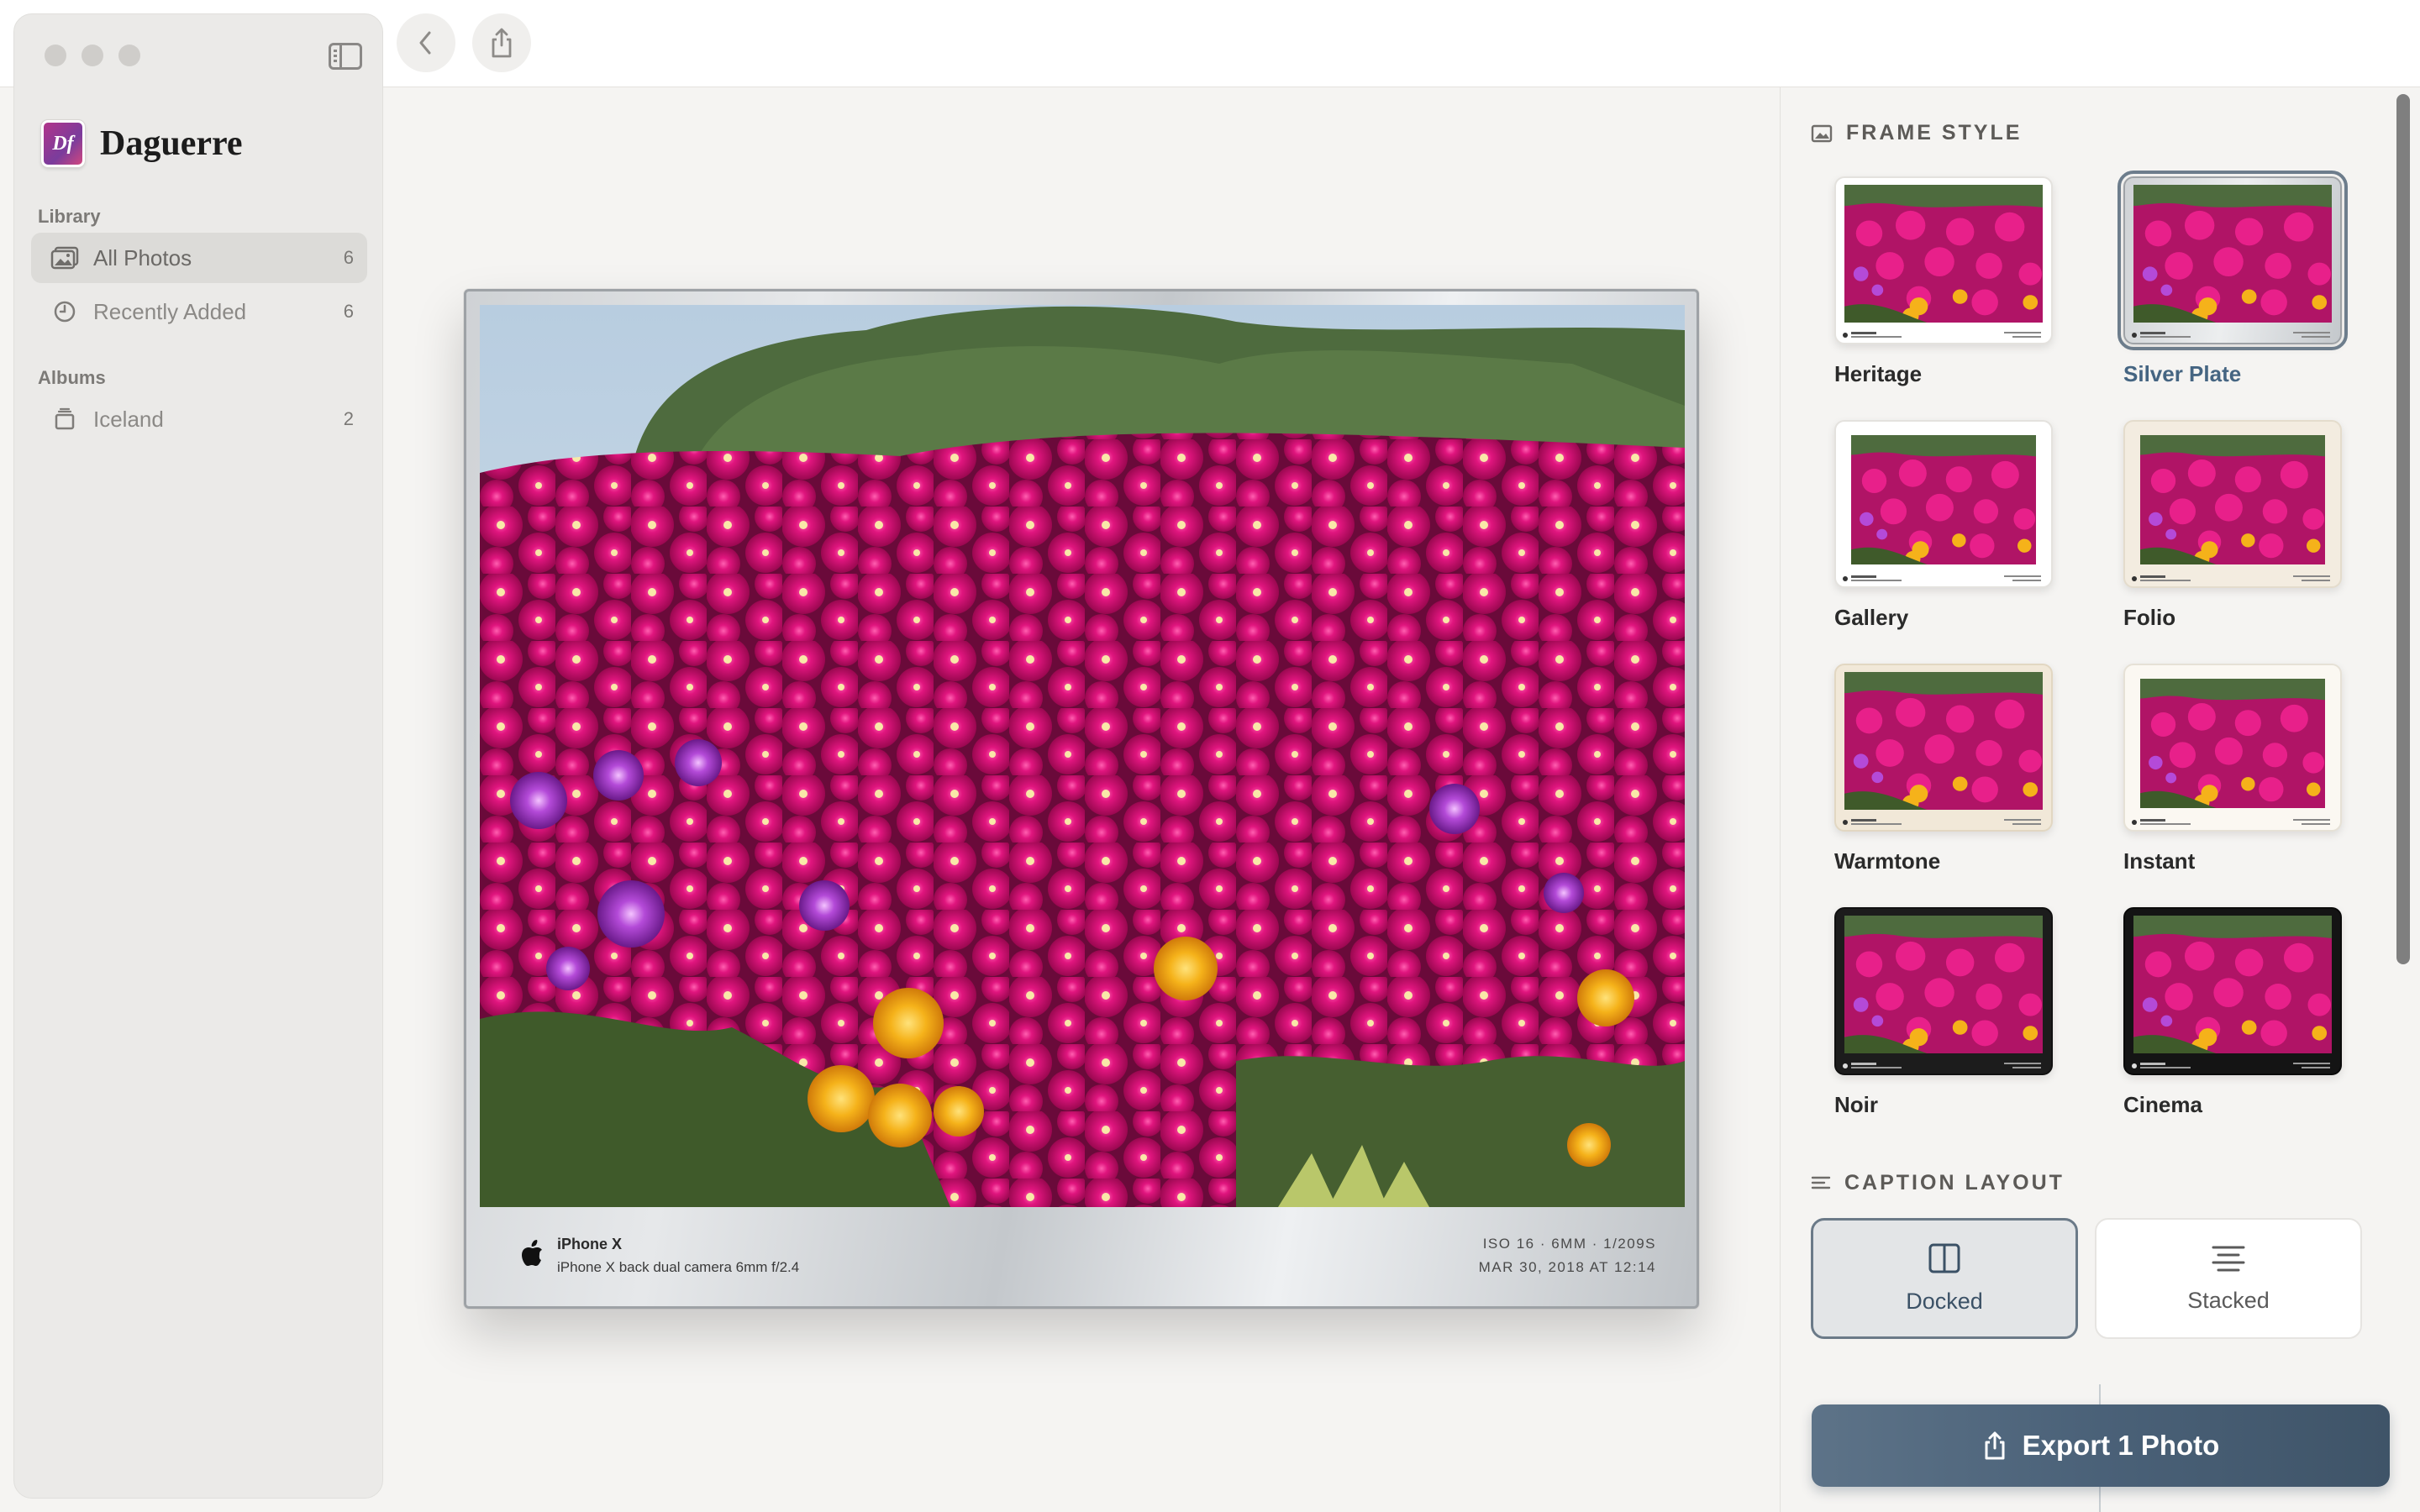 The height and width of the screenshot is (1512, 2420). What do you see at coordinates (1822, 133) in the screenshot?
I see `image-icon` at bounding box center [1822, 133].